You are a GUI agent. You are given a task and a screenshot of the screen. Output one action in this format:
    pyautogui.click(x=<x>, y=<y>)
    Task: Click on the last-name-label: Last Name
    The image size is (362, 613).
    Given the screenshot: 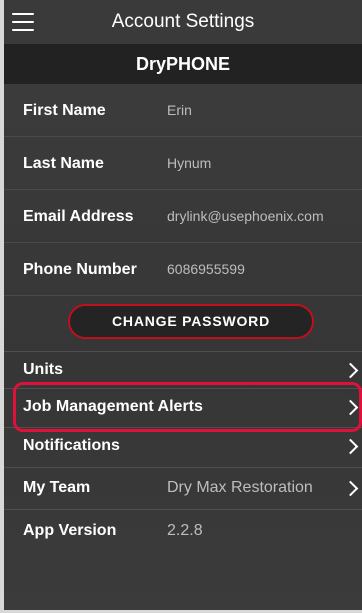 What is the action you would take?
    pyautogui.click(x=63, y=163)
    